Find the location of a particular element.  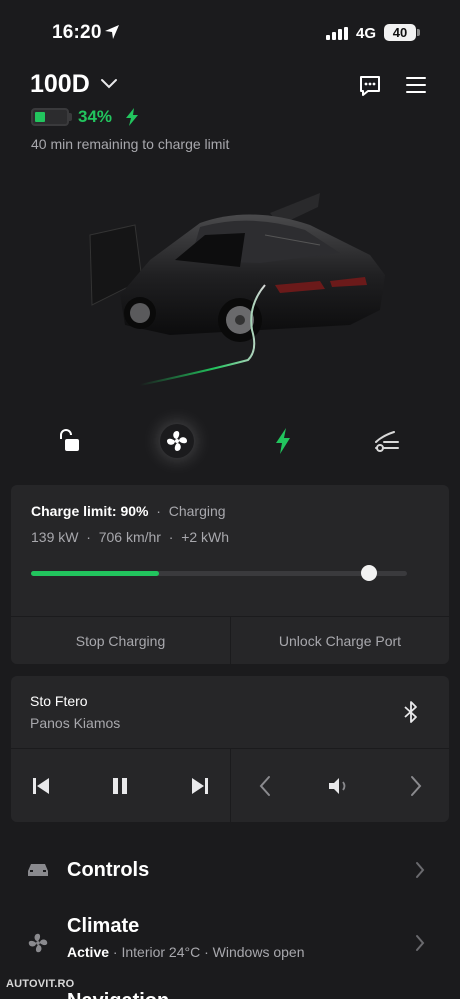

charging-status: Charging is located at coordinates (197, 511).